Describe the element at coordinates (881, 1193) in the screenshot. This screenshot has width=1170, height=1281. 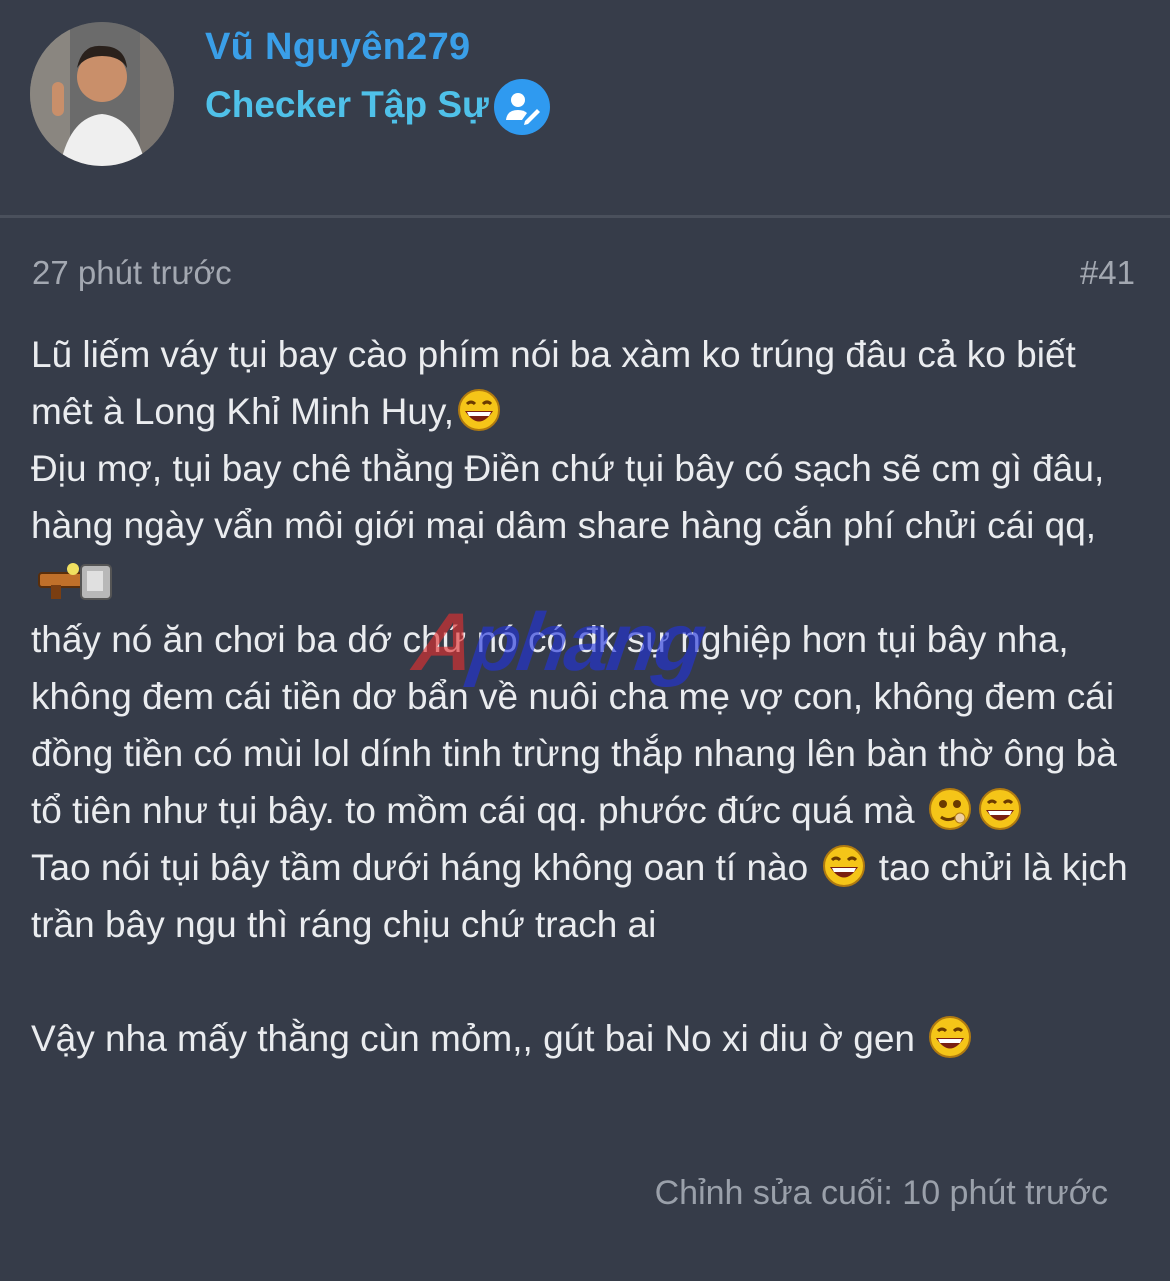
I see `last-edited-note: Chỉnh sửa cuối: 10 phút trước` at that location.